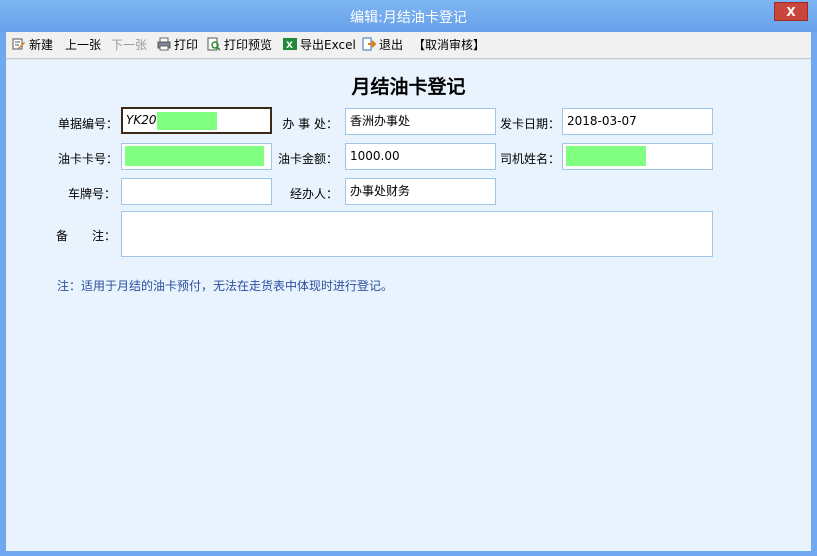 This screenshot has width=817, height=556. Describe the element at coordinates (214, 44) in the screenshot. I see `print-preview-icon` at that location.